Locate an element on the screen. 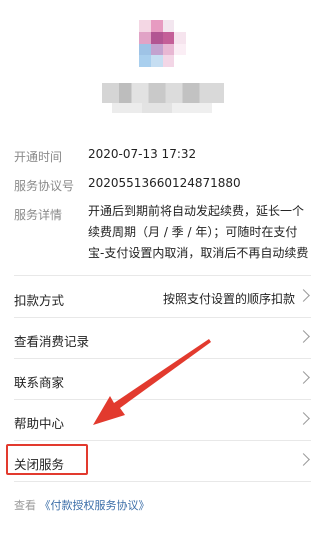 Image resolution: width=325 pixels, height=543 pixels. annotation-arrow-icon is located at coordinates (152, 382).